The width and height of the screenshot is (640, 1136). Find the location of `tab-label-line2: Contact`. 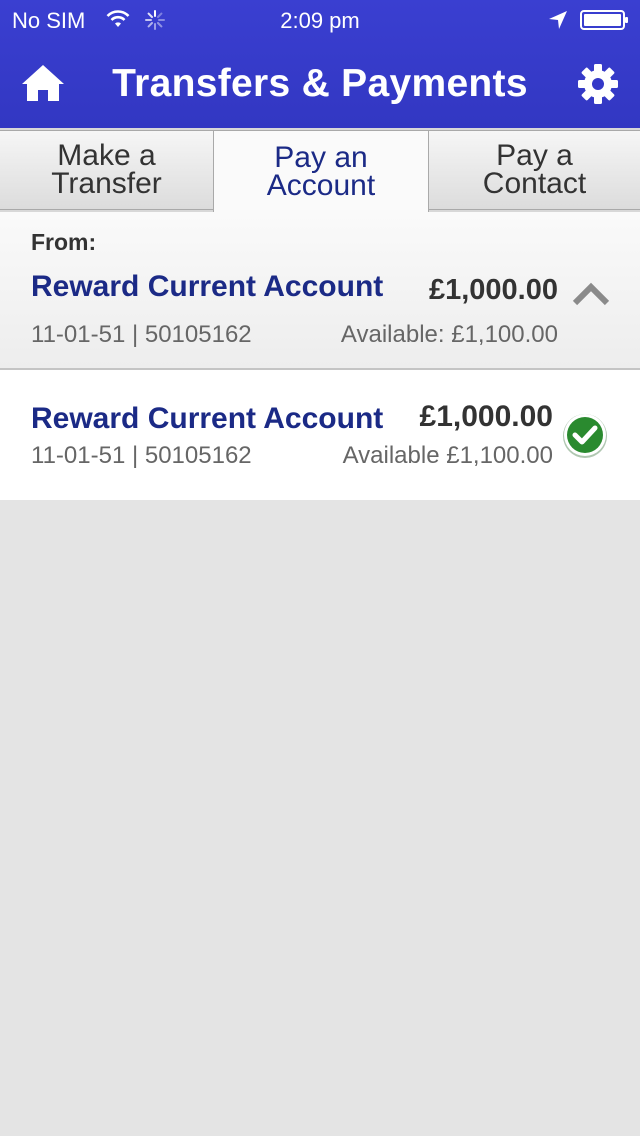

tab-label-line2: Contact is located at coordinates (534, 183).